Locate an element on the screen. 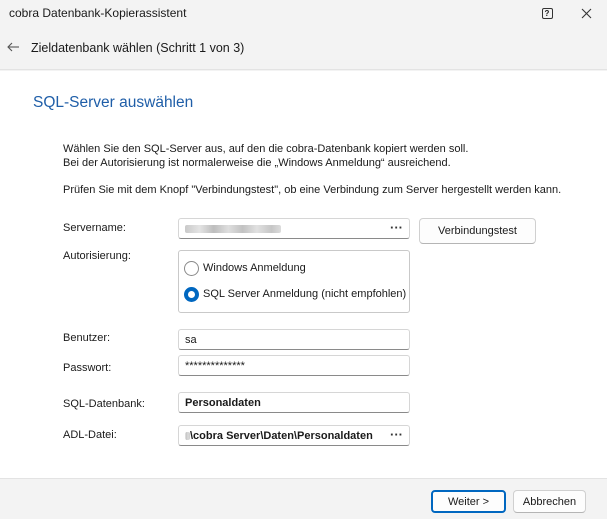 The width and height of the screenshot is (607, 519). cancel-button: Abbrechen is located at coordinates (549, 501).